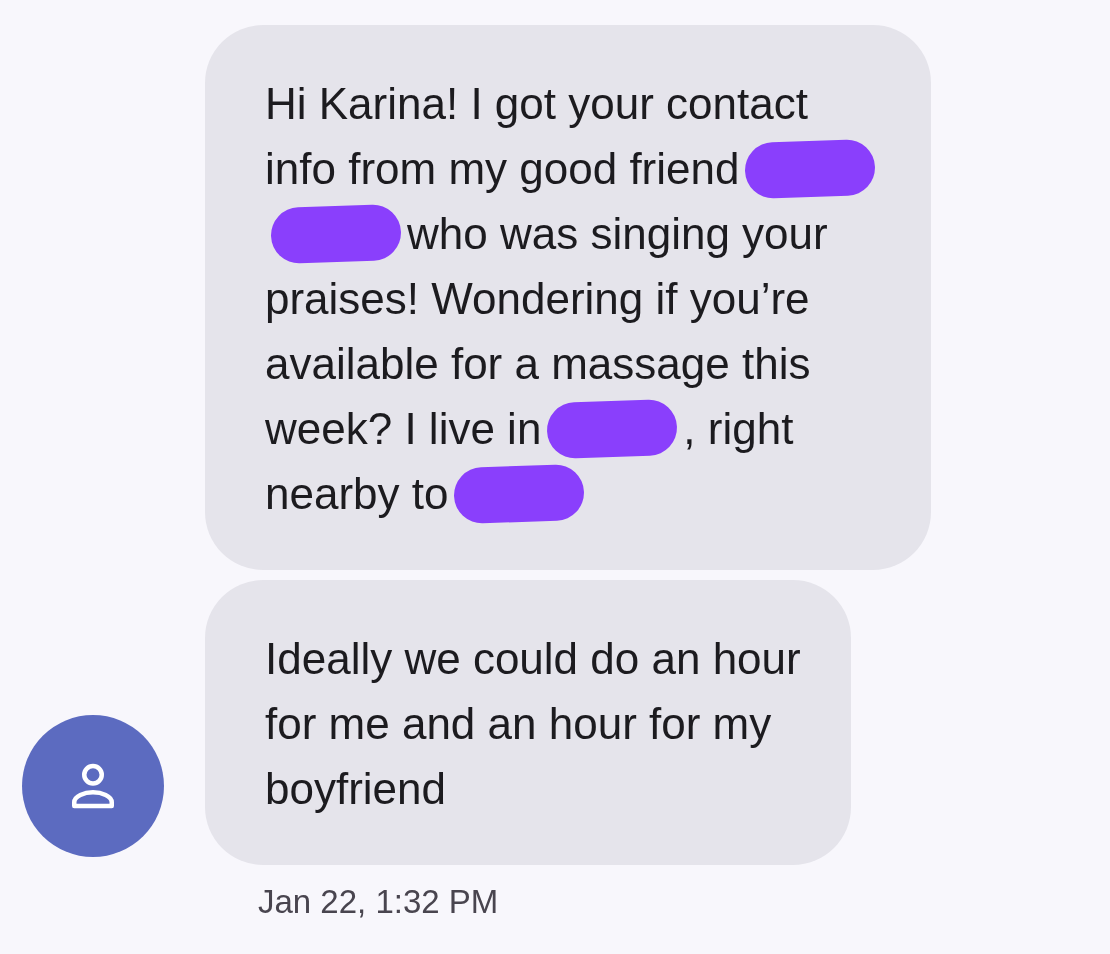  Describe the element at coordinates (538, 364) in the screenshot. I see `message-text: available for a massage this` at that location.